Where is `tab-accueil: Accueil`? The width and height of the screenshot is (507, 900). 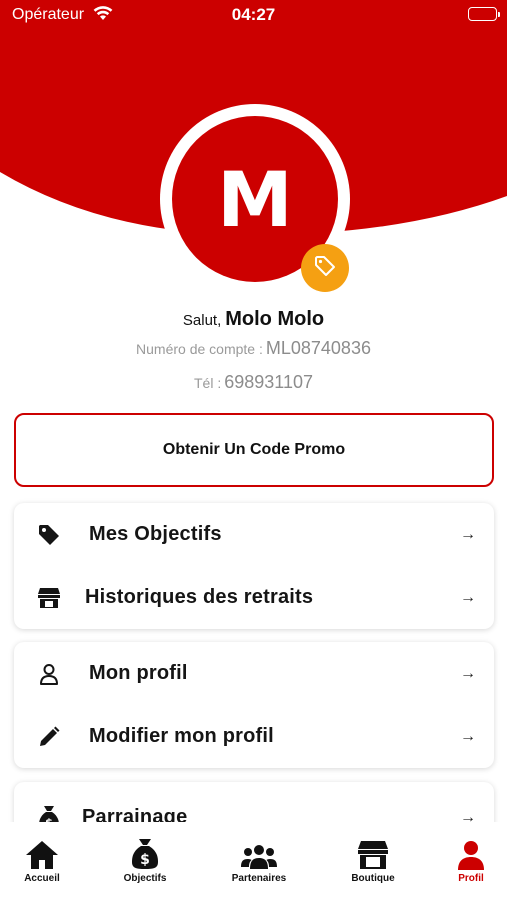 tab-accueil: Accueil is located at coordinates (43, 861).